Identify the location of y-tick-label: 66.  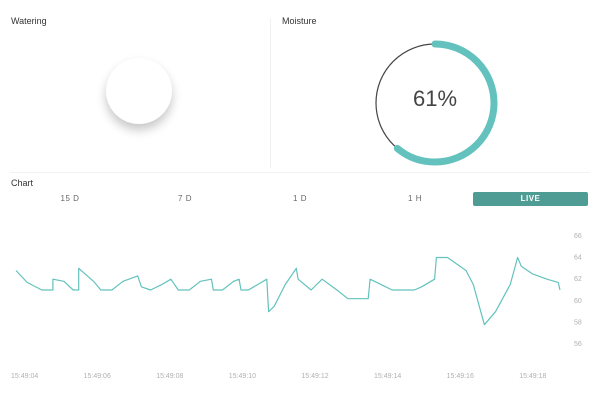
(578, 236).